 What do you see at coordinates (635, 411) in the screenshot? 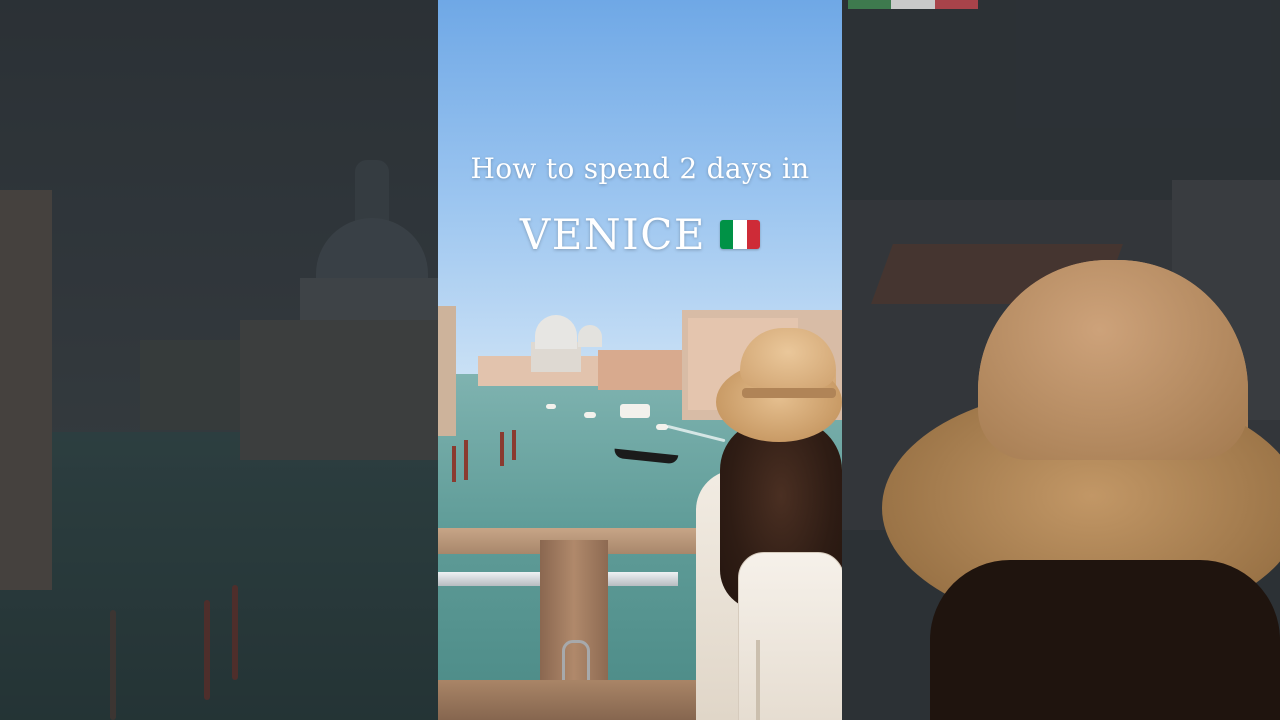
I see `vaporetto` at bounding box center [635, 411].